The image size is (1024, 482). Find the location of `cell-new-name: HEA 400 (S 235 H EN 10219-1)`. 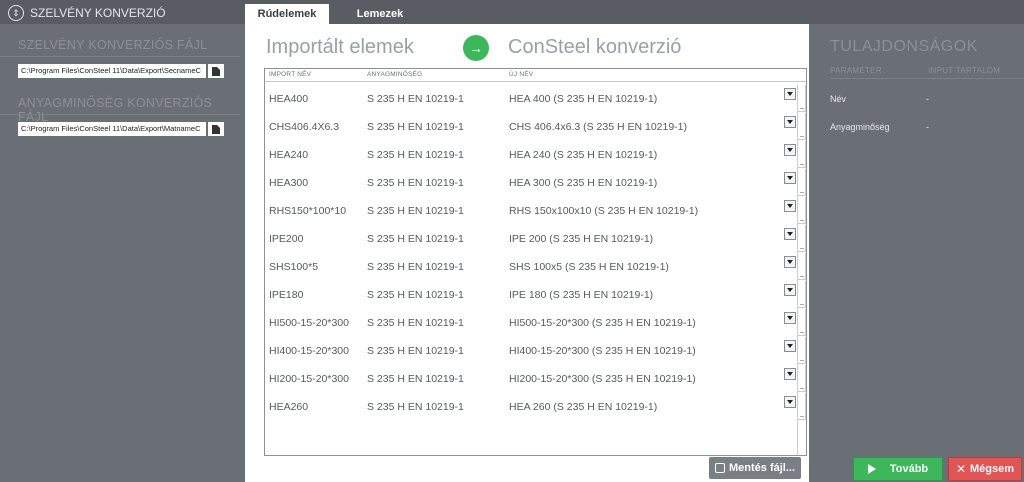

cell-new-name: HEA 400 (S 235 H EN 10219-1) is located at coordinates (583, 99).